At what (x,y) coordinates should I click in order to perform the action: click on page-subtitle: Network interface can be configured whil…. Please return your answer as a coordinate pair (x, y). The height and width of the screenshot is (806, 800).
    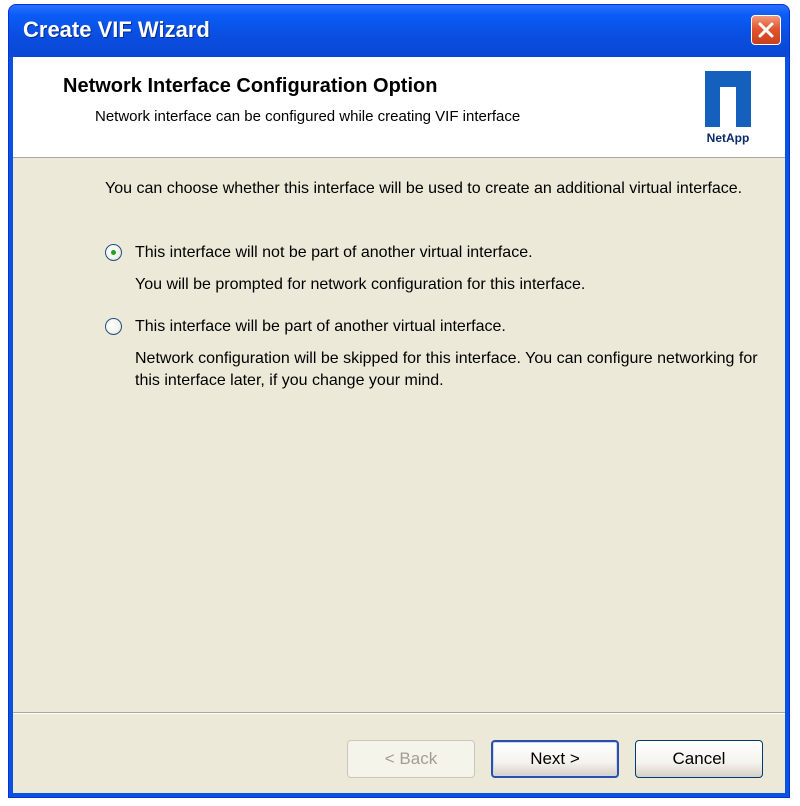
    Looking at the image, I should click on (308, 116).